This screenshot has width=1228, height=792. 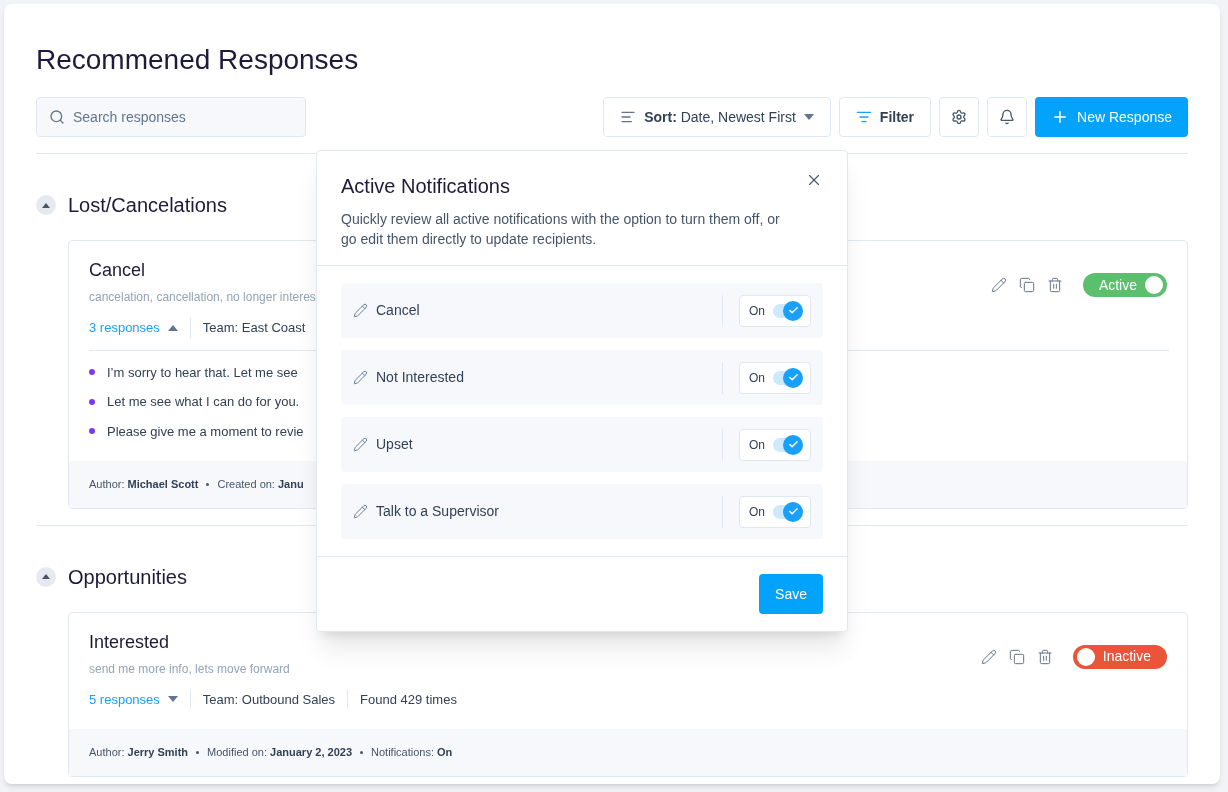 I want to click on status-toggle: Inactive, so click(x=1119, y=656).